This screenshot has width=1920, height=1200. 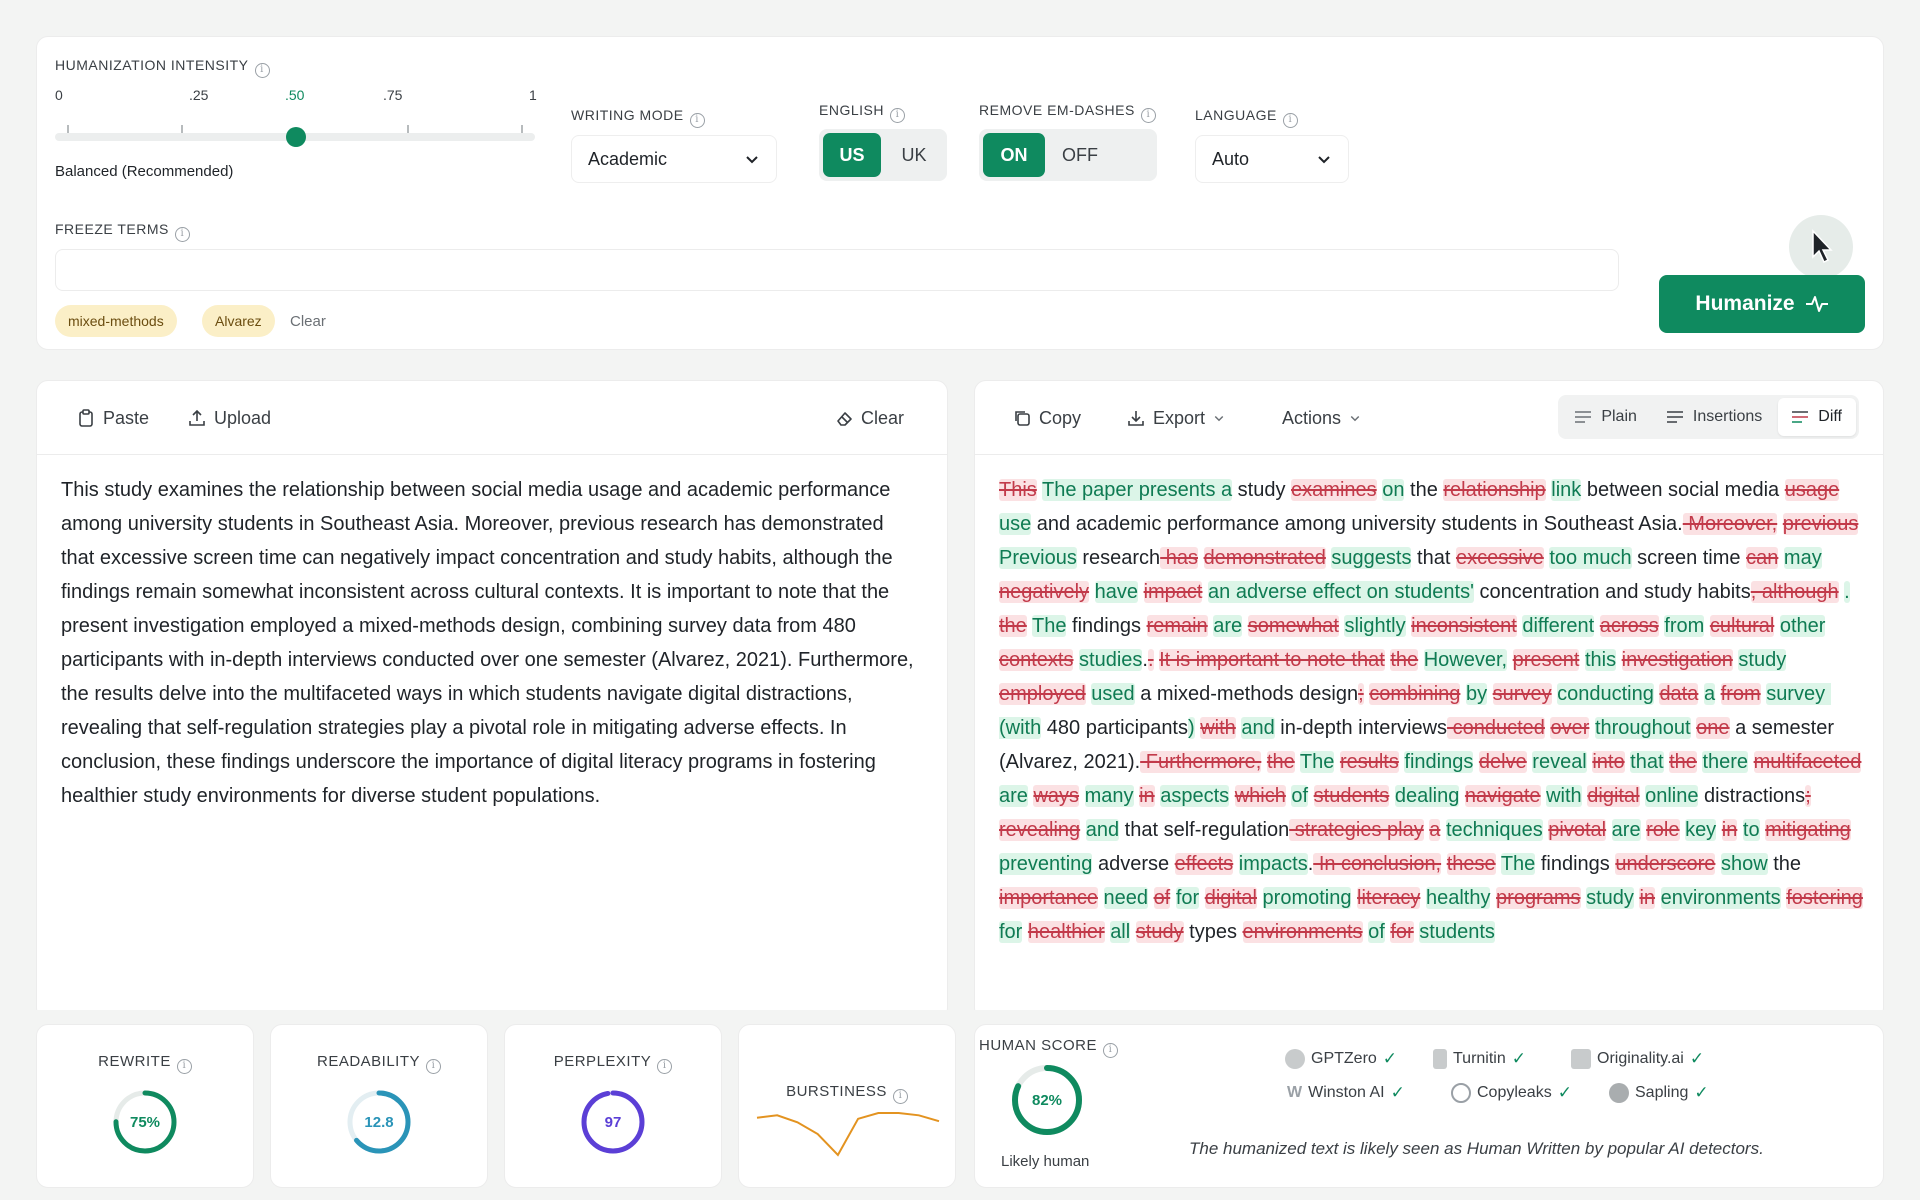 What do you see at coordinates (116, 321) in the screenshot?
I see `freeze-chip: mixed-methods` at bounding box center [116, 321].